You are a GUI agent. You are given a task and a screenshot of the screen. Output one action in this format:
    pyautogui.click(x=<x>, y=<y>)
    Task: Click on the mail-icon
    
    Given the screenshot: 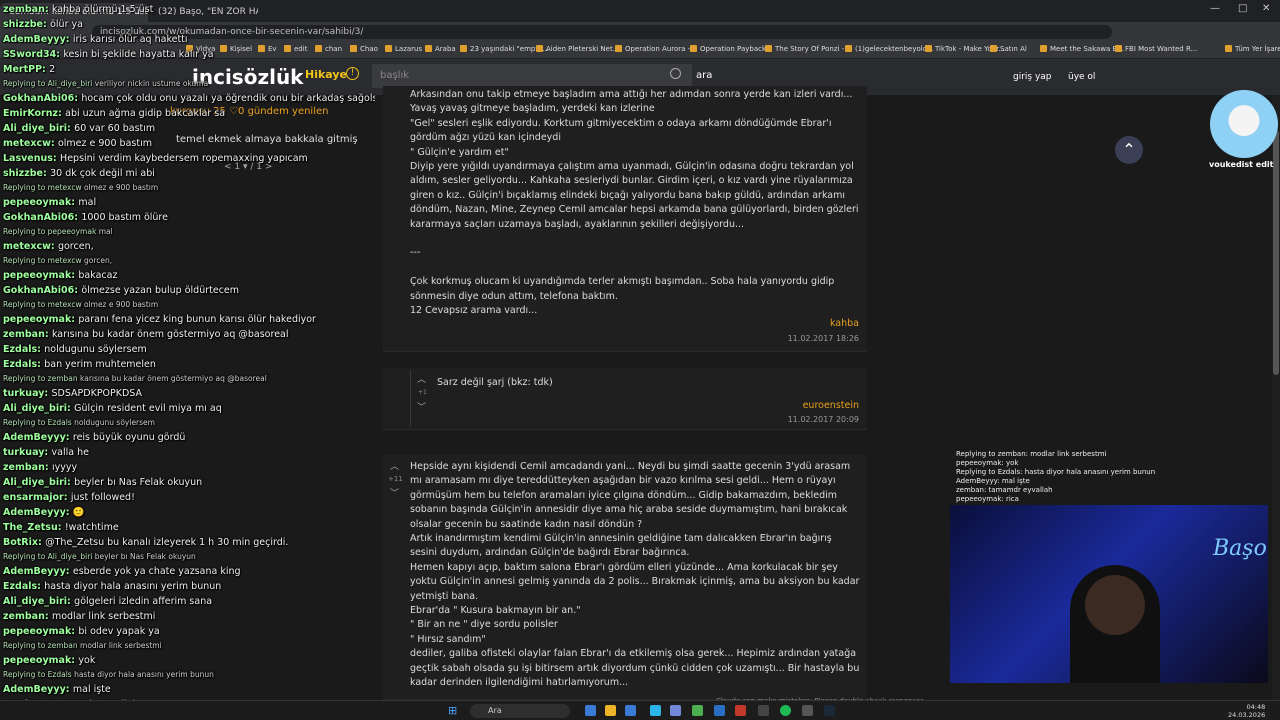 What is the action you would take?
    pyautogui.click(x=630, y=710)
    